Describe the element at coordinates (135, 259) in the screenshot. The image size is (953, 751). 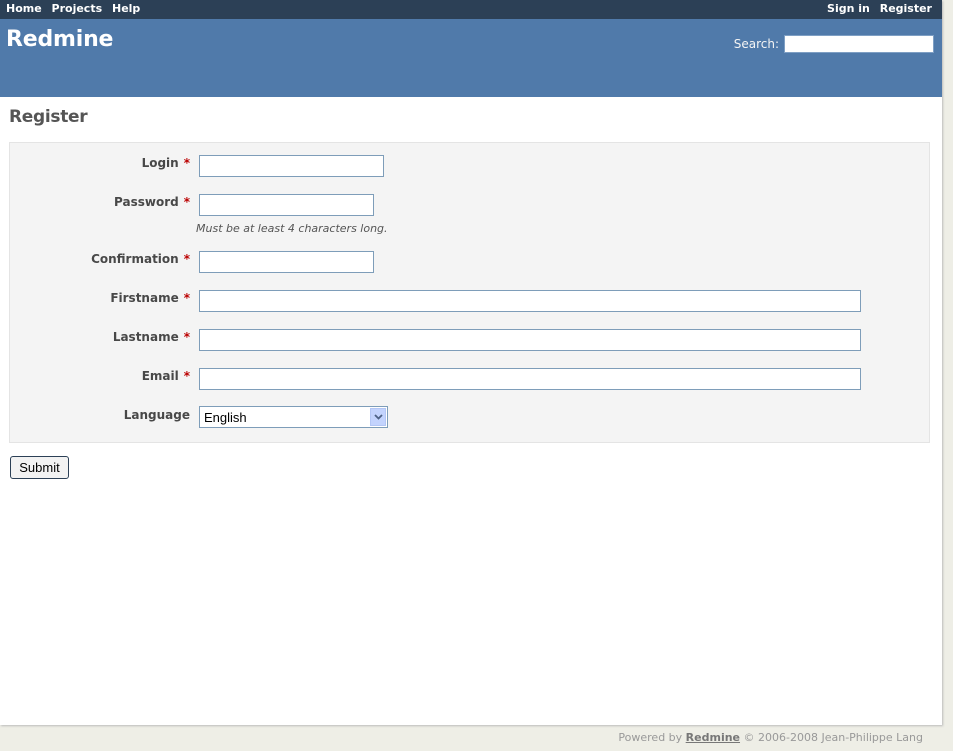
I see `confirmation-label-text: Confirmation` at that location.